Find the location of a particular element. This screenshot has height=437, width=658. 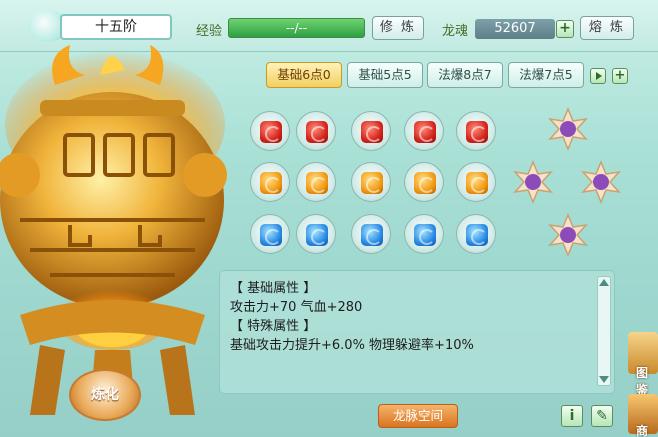

exp-bar: --/-- is located at coordinates (296, 28).